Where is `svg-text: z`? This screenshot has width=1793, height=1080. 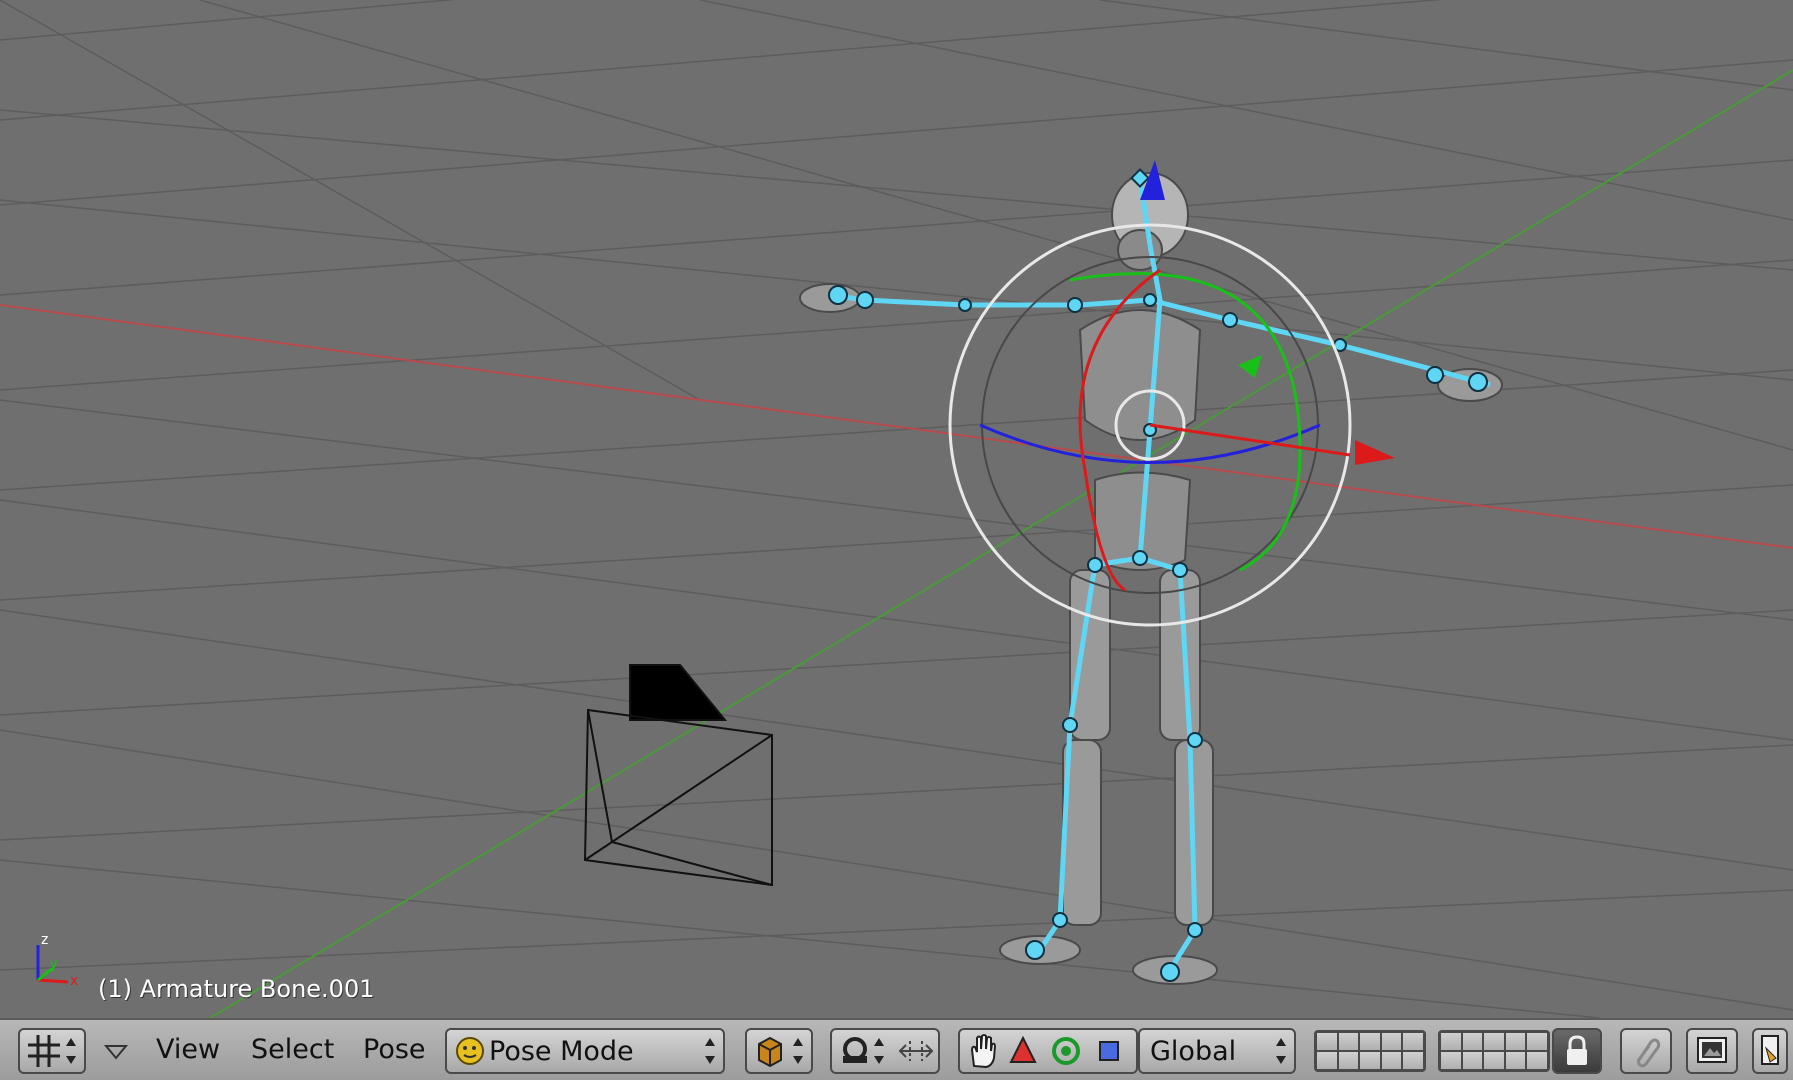
svg-text: z is located at coordinates (44, 940).